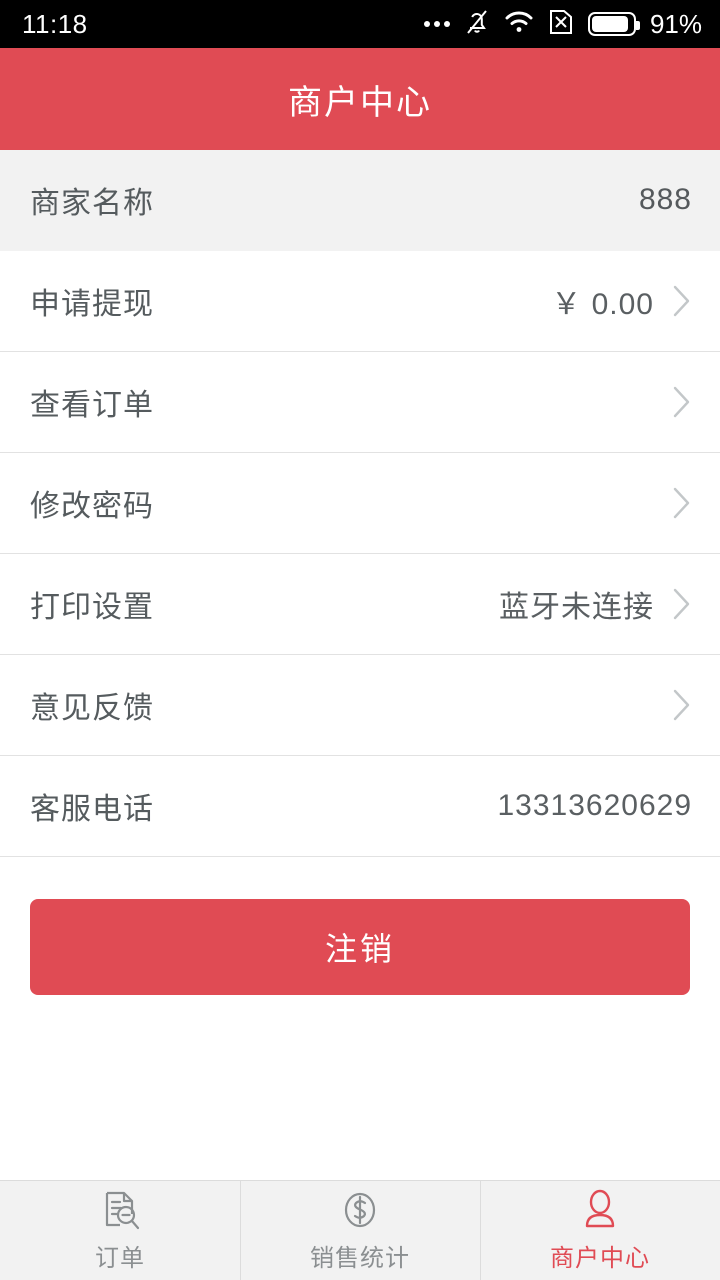 The image size is (720, 1280). Describe the element at coordinates (576, 607) in the screenshot. I see `row-value: 蓝牙未连接` at that location.